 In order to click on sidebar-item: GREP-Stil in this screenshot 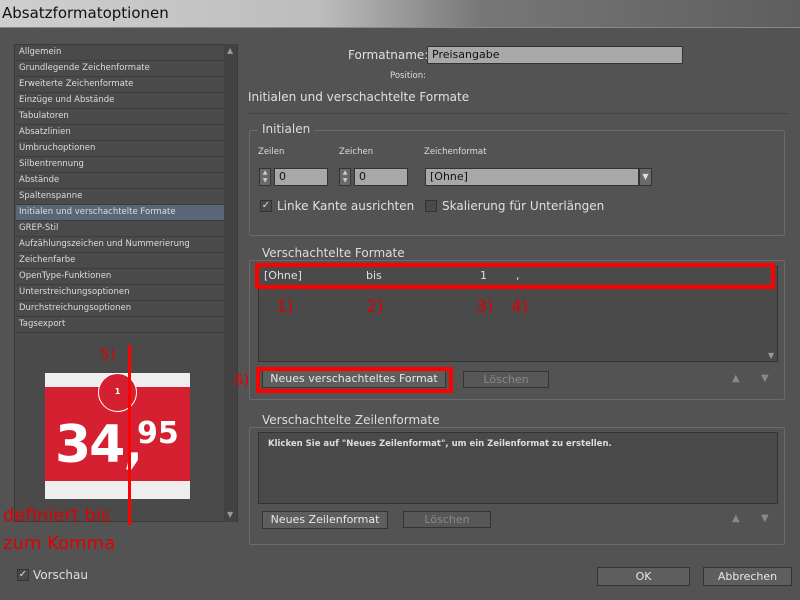, I will do `click(120, 229)`.